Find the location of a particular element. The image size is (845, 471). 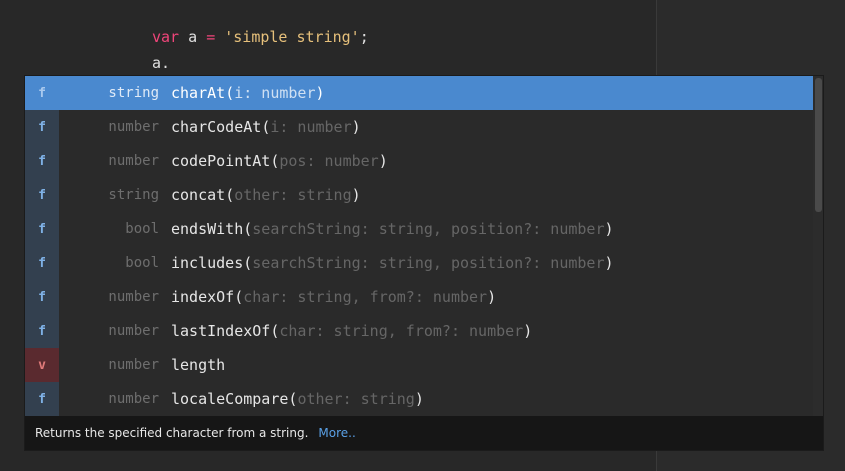

completion-name: endsWith is located at coordinates (207, 229).